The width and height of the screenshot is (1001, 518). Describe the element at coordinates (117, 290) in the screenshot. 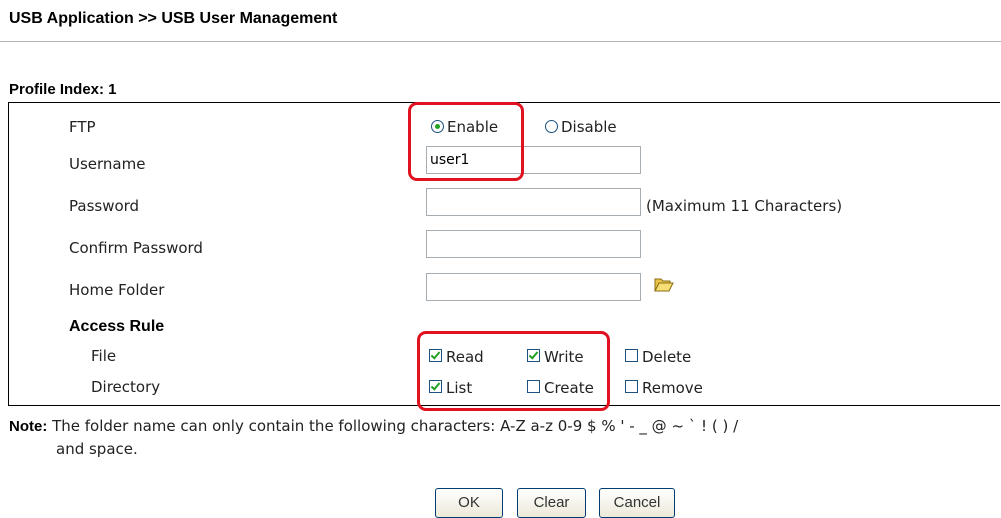

I see `home-folder-label: Home Folder` at that location.